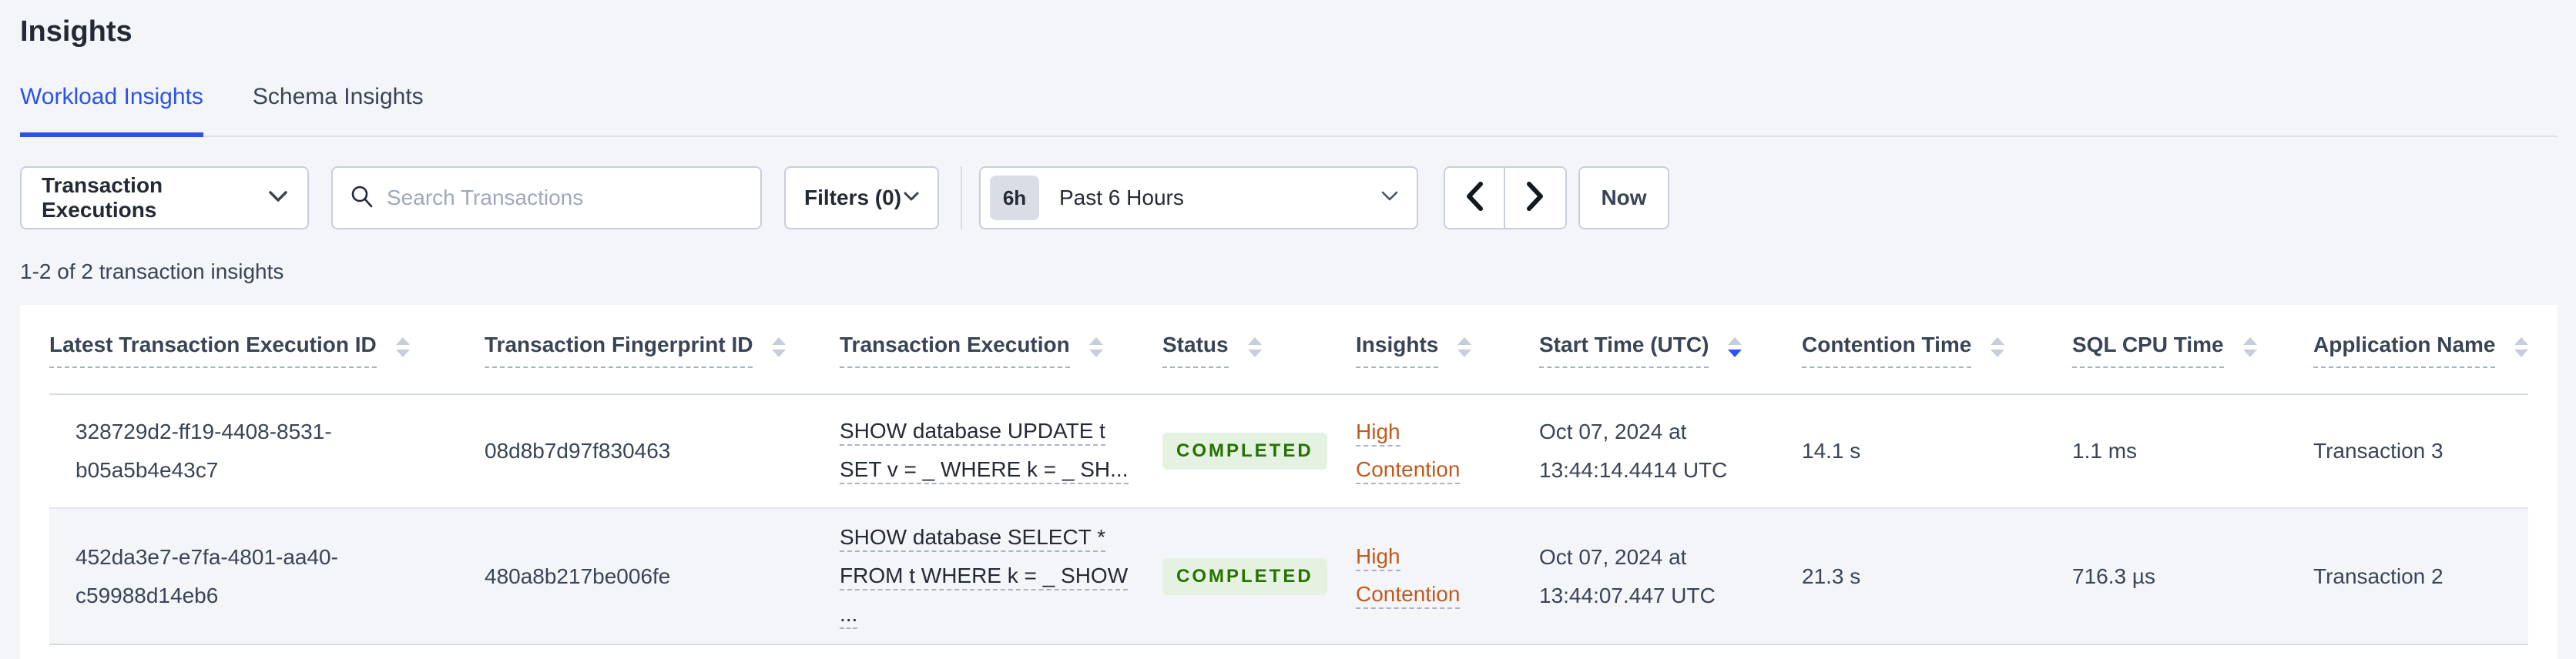 The width and height of the screenshot is (2576, 659). I want to click on column-header-label: Start Time (UTC), so click(1624, 349).